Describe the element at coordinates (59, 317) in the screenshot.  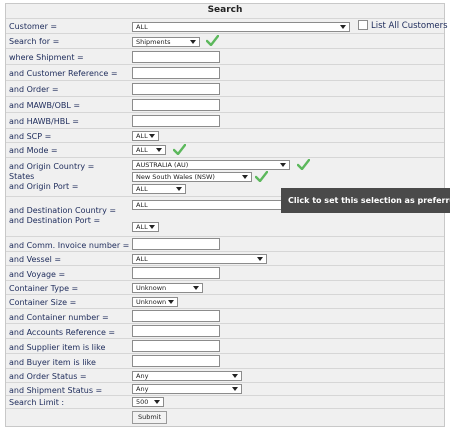
I see `container-number-label: and Container number =` at that location.